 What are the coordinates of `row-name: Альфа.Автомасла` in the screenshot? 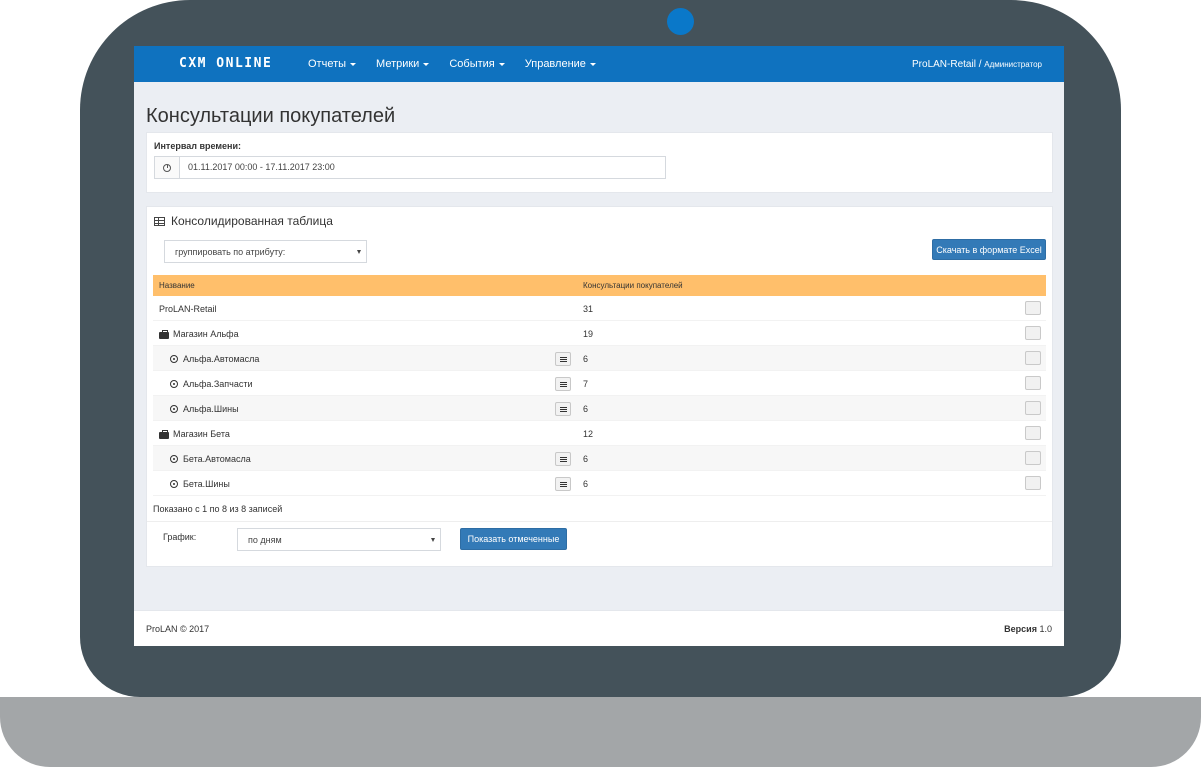 It's located at (221, 359).